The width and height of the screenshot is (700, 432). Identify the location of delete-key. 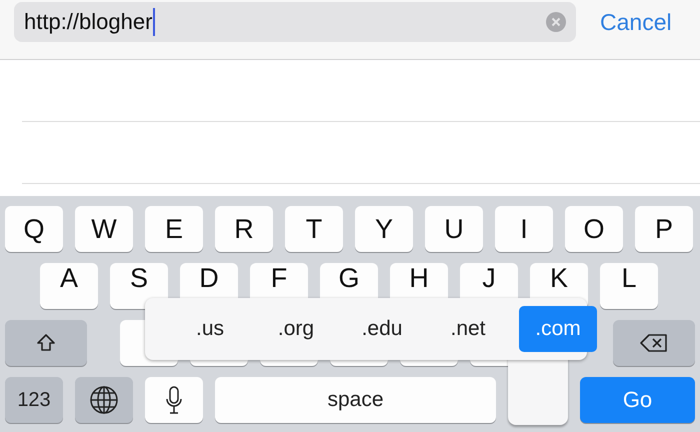
(654, 343).